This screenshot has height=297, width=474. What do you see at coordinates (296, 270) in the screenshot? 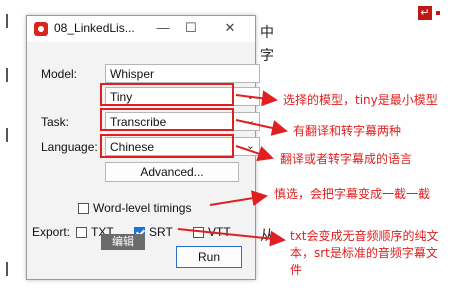
I see `note-export-line-3: 件` at bounding box center [296, 270].